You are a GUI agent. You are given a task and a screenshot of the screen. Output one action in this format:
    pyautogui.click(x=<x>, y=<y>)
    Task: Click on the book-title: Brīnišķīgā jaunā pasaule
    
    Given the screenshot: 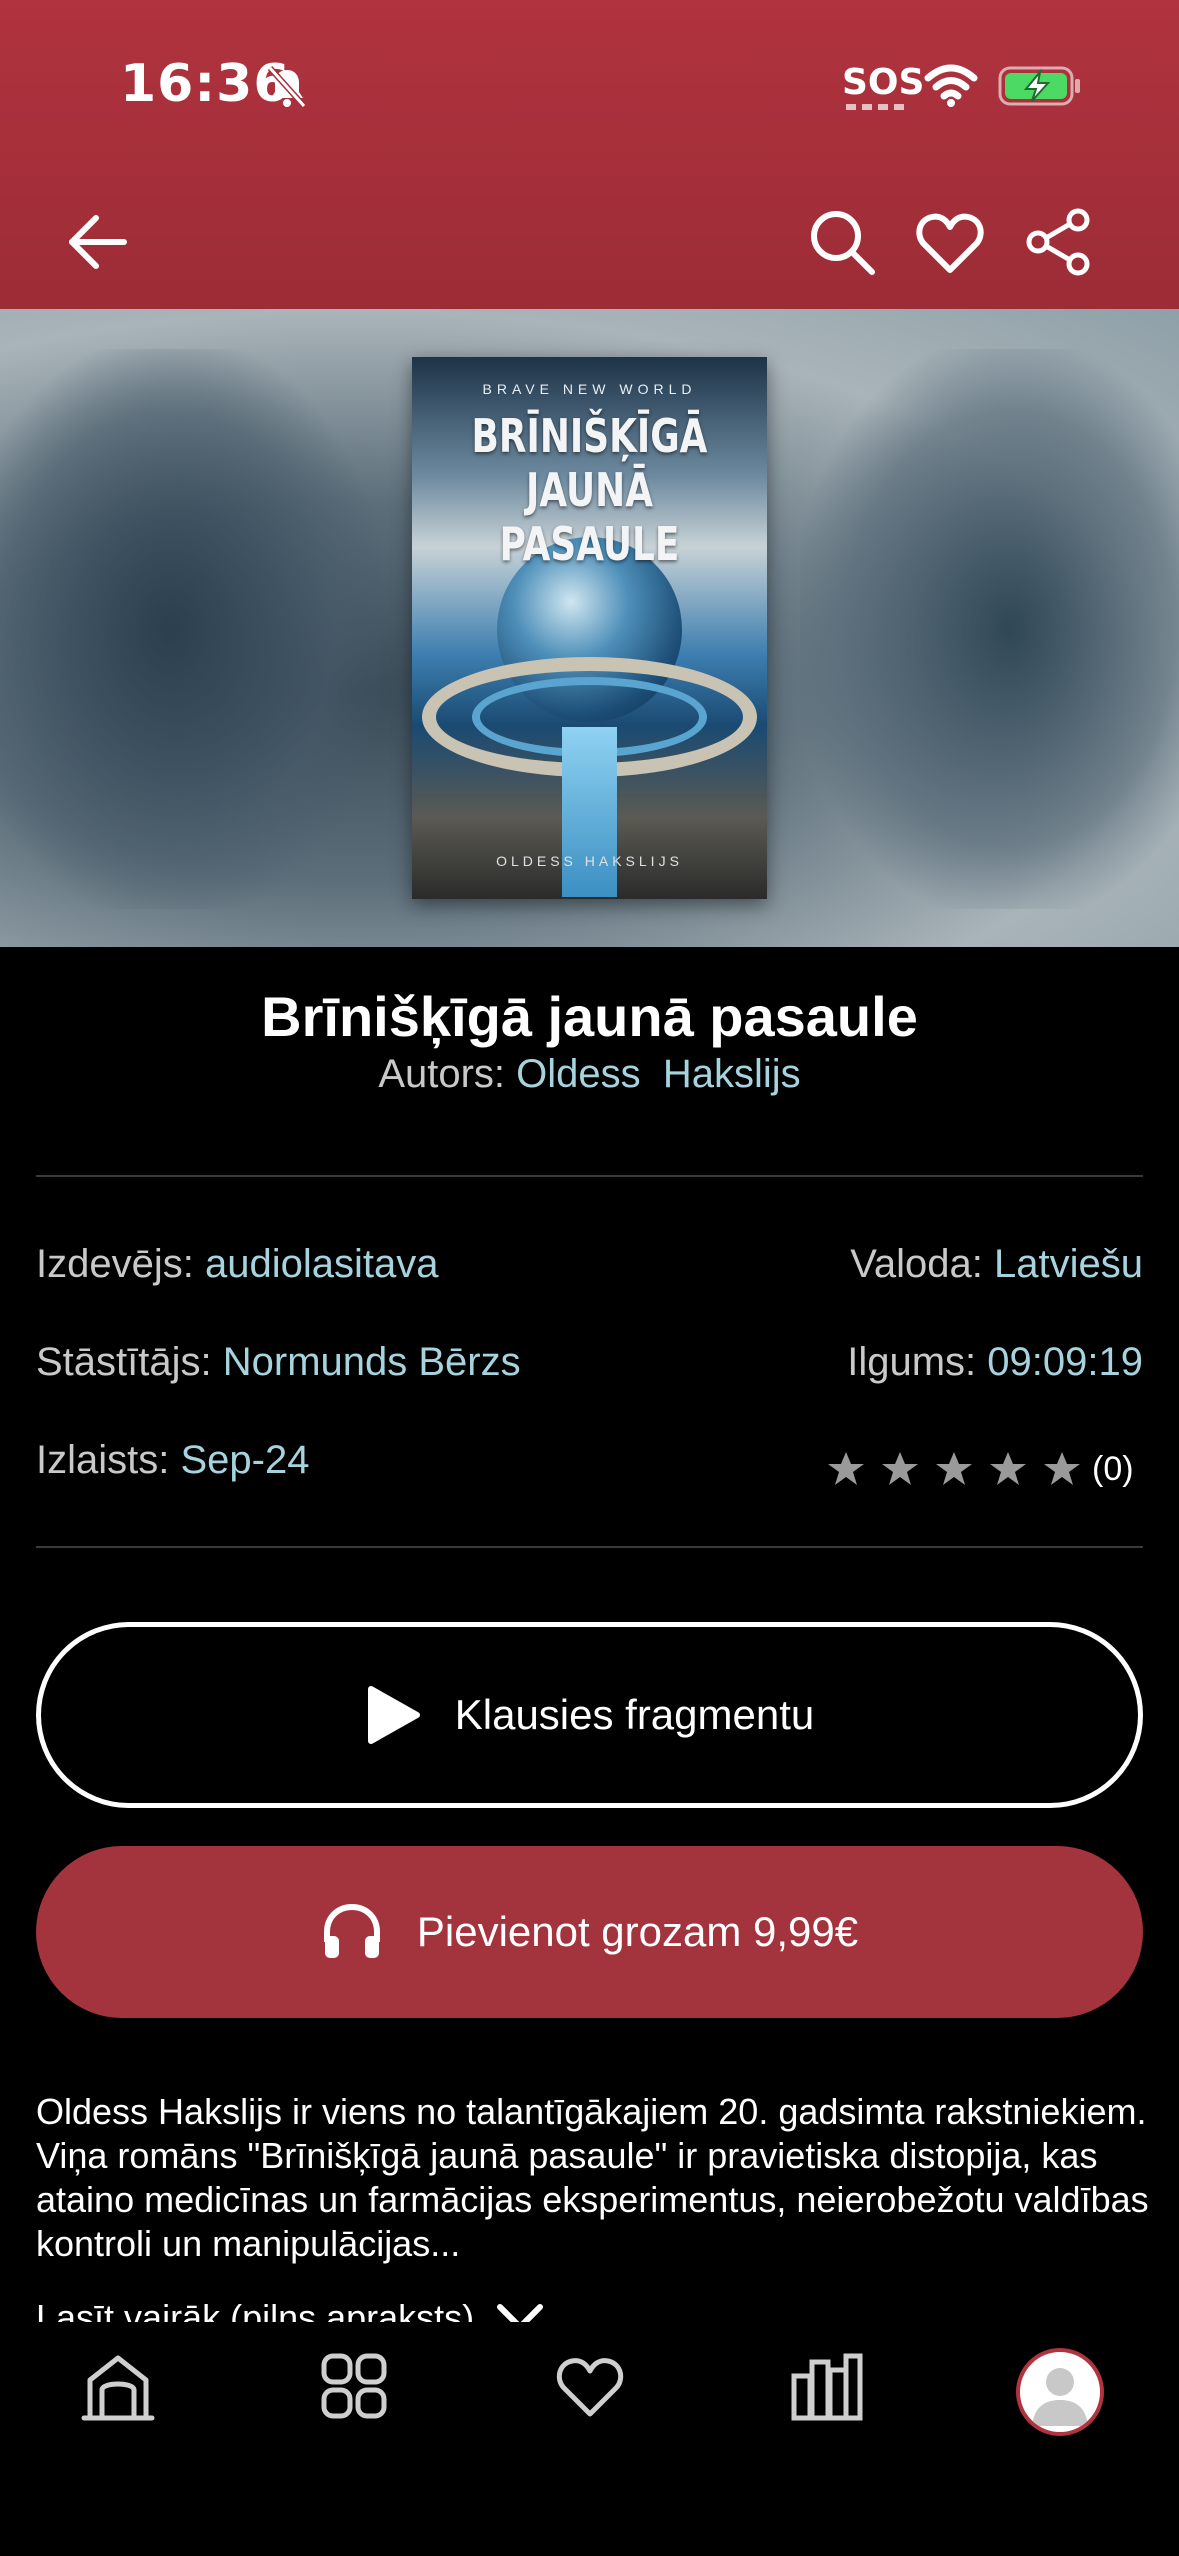 What is the action you would take?
    pyautogui.click(x=589, y=1016)
    